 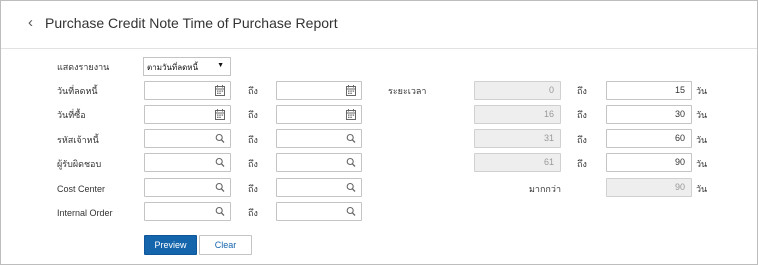 What do you see at coordinates (319, 162) in the screenshot?
I see `responsible-person-to-input` at bounding box center [319, 162].